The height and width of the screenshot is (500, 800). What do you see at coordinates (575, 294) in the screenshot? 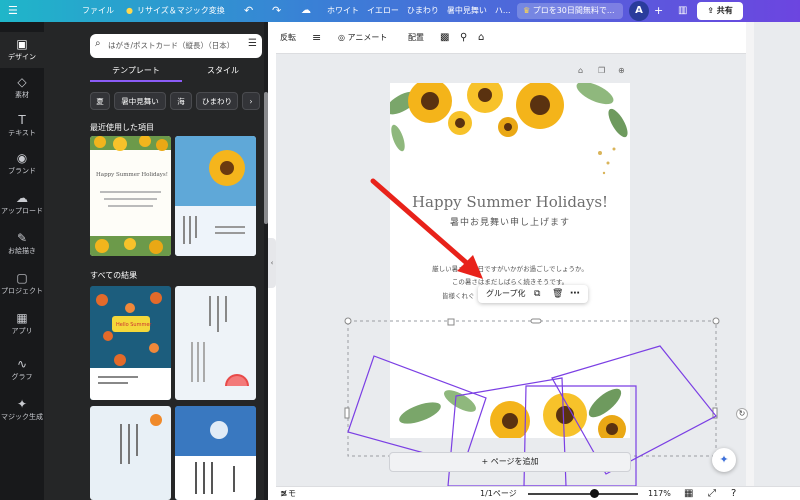
I see `more-options-icon: ⋯` at bounding box center [575, 294].